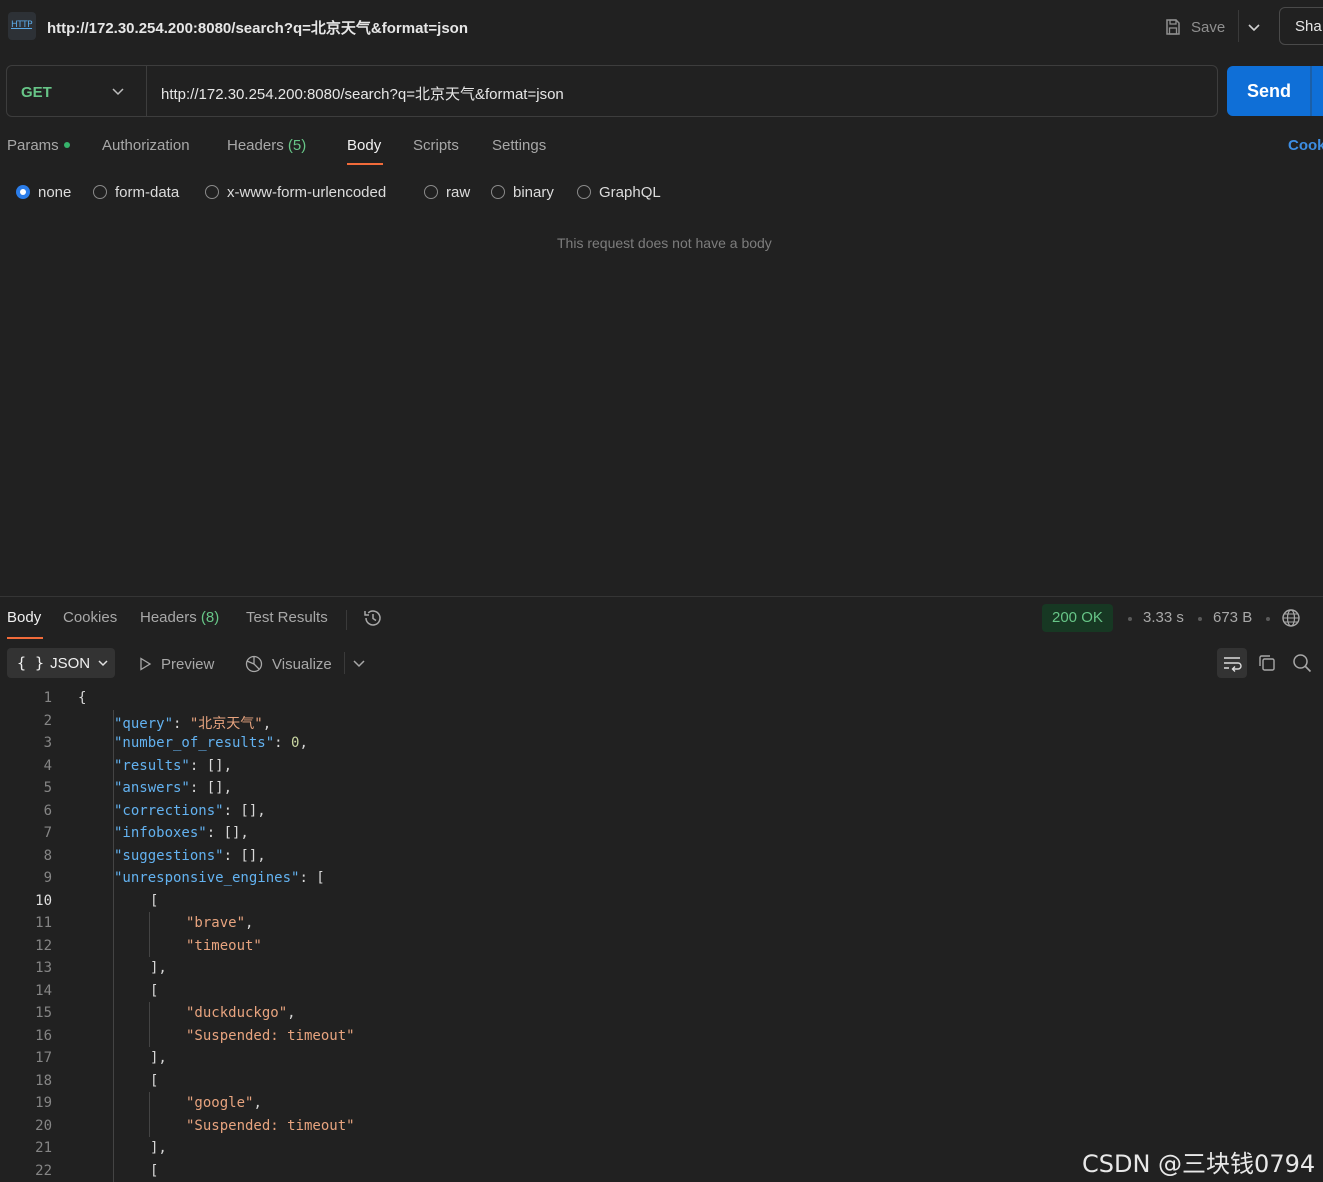 The image size is (1323, 1182). What do you see at coordinates (24, 617) in the screenshot?
I see `response-tab-body: Body` at bounding box center [24, 617].